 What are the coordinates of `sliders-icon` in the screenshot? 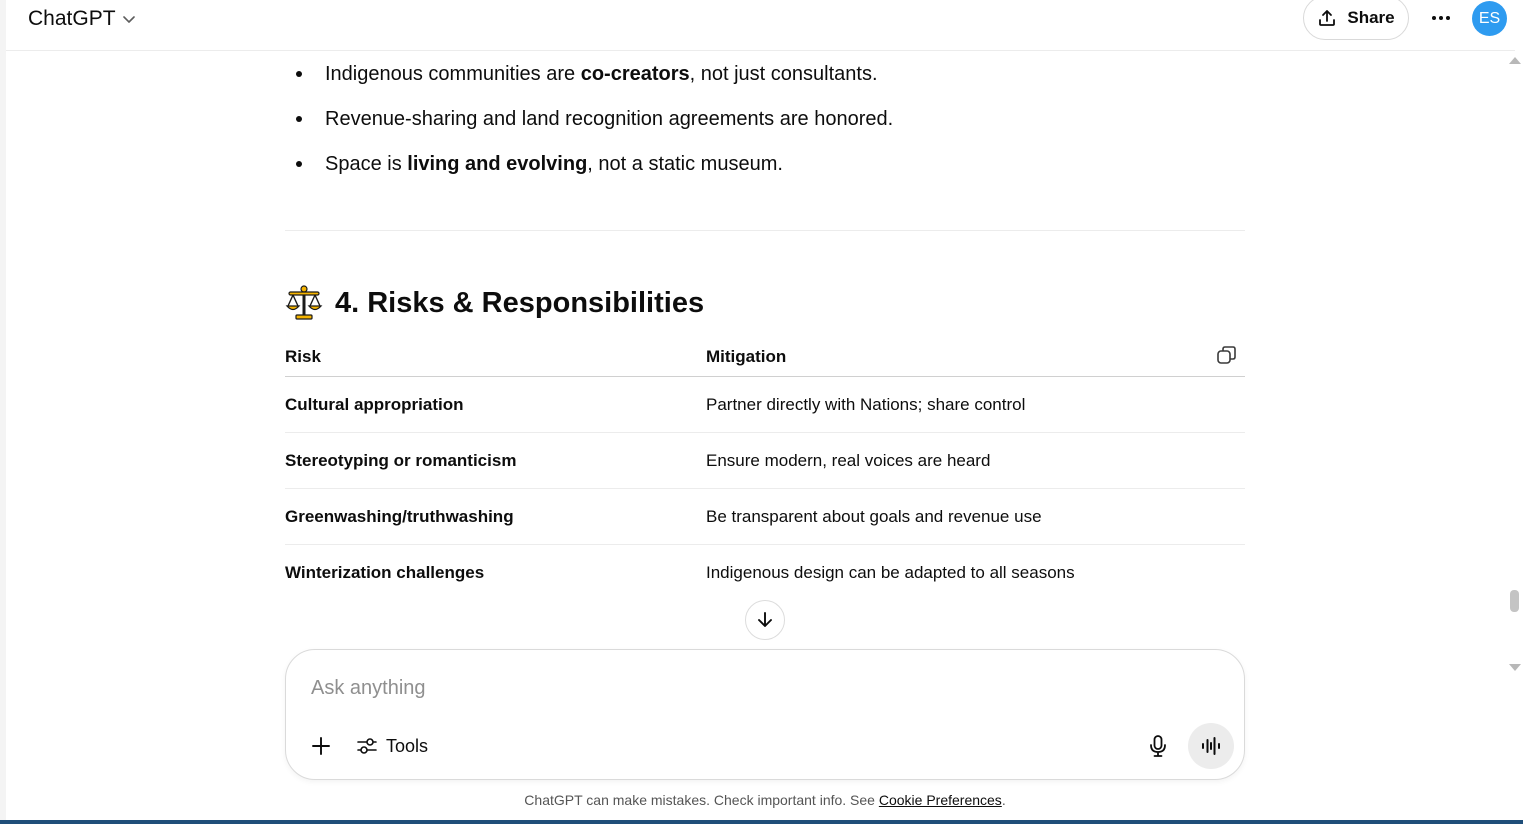 It's located at (367, 746).